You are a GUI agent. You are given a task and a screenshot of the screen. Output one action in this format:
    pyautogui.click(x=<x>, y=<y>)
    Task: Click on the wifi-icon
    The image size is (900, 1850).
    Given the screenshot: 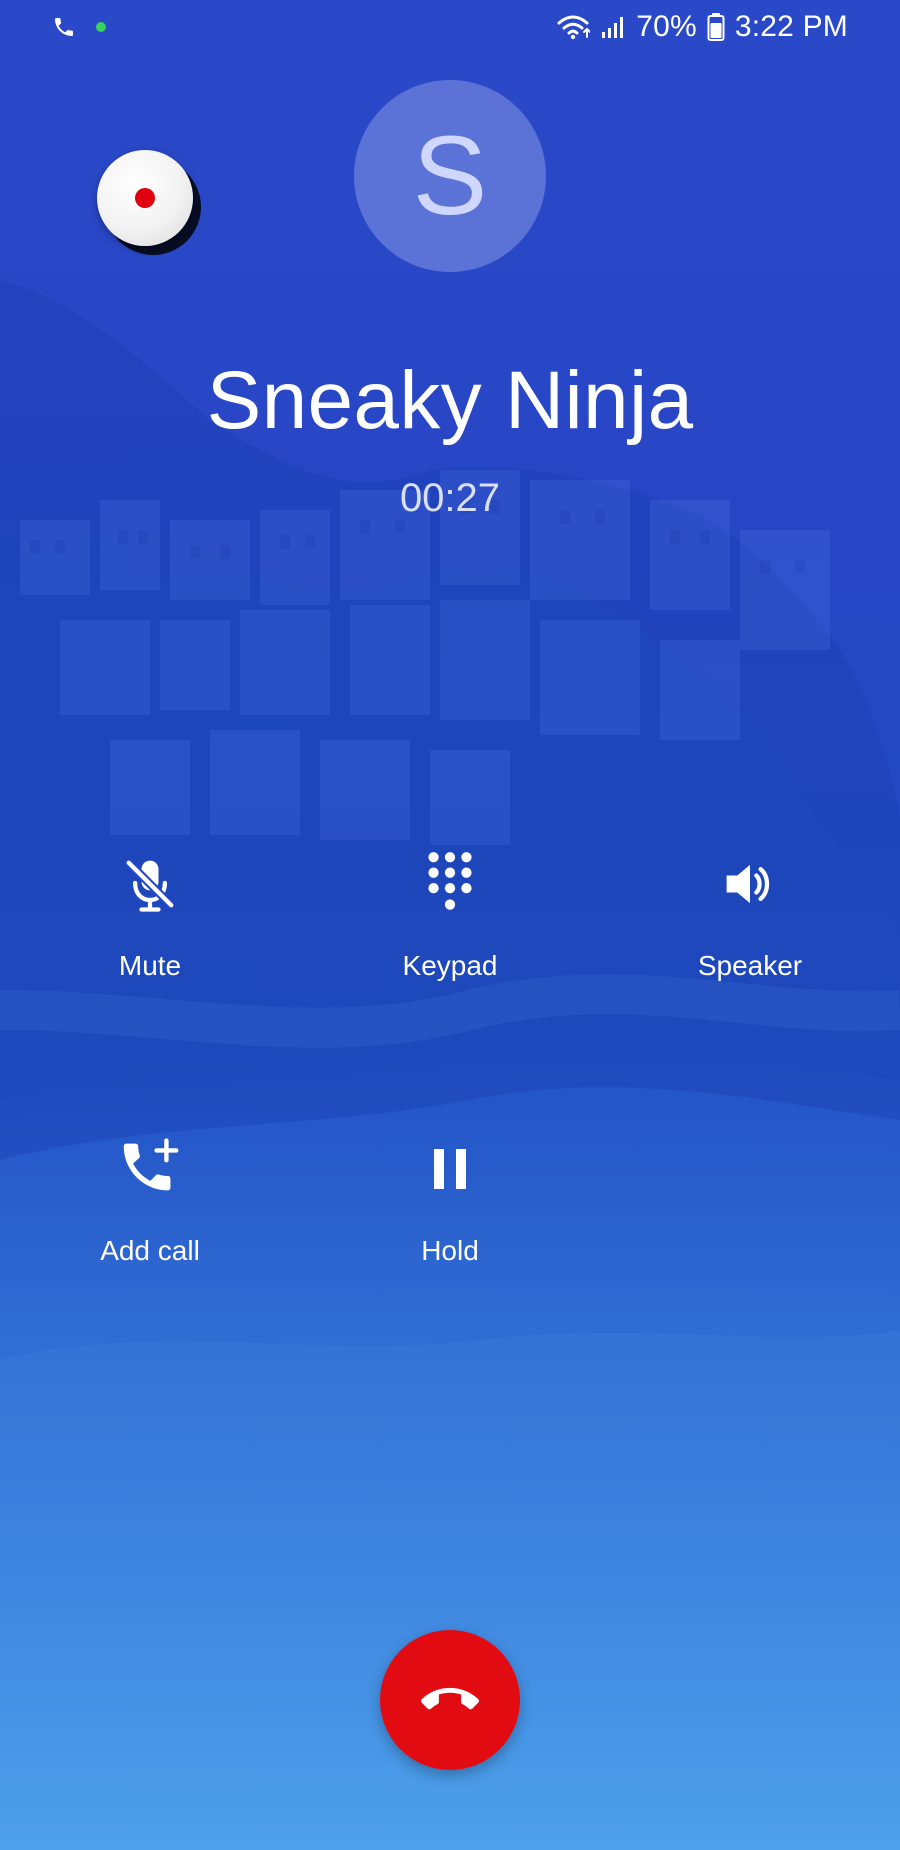 What is the action you would take?
    pyautogui.click(x=573, y=27)
    